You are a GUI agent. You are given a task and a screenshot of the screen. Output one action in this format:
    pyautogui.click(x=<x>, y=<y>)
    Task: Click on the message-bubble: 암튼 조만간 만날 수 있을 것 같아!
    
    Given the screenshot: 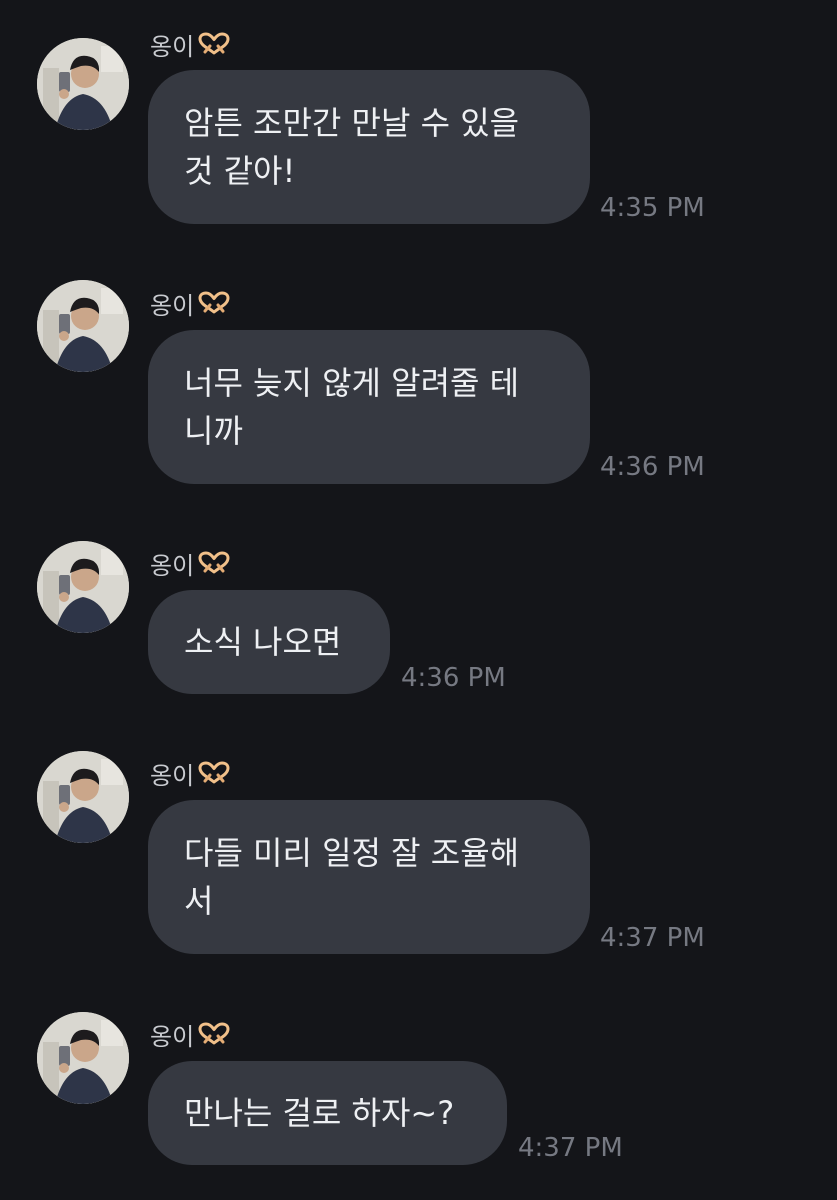 What is the action you would take?
    pyautogui.click(x=369, y=147)
    